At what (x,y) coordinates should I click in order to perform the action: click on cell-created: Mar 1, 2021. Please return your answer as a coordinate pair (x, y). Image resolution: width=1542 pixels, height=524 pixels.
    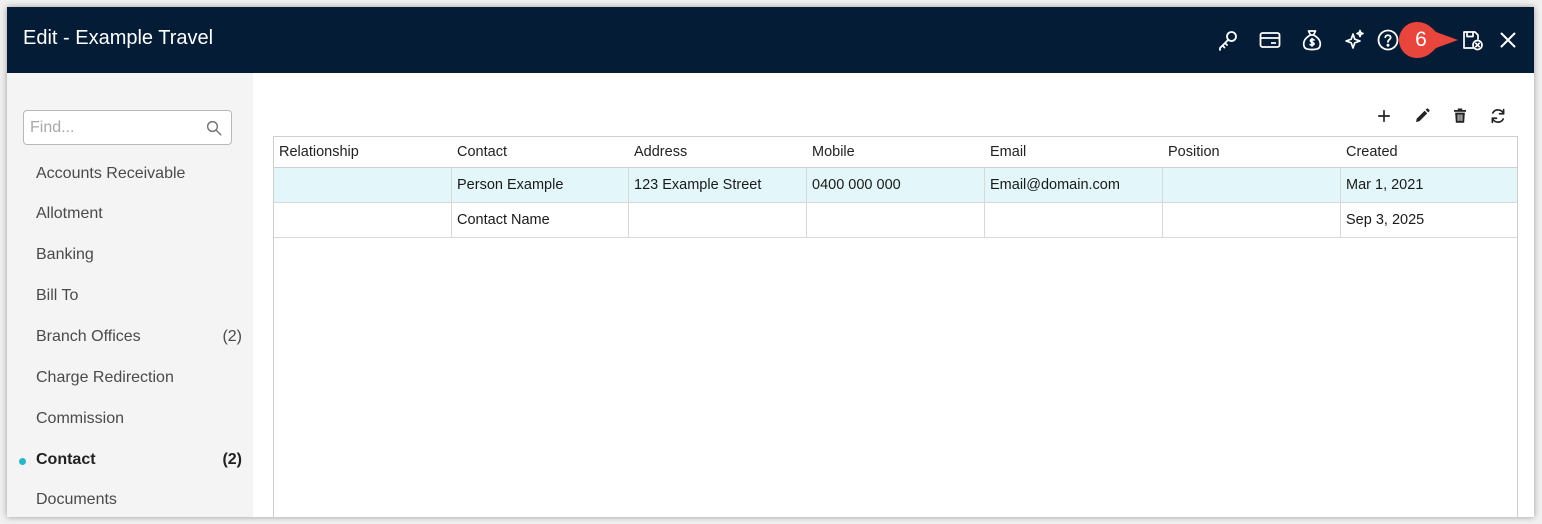
    Looking at the image, I should click on (1385, 185).